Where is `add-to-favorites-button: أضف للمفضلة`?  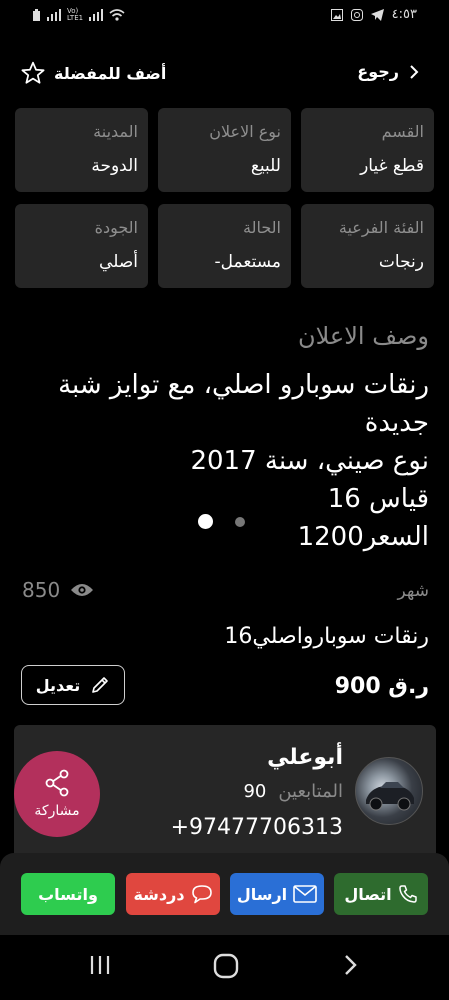
add-to-favorites-button: أضف للمفضلة is located at coordinates (93, 73).